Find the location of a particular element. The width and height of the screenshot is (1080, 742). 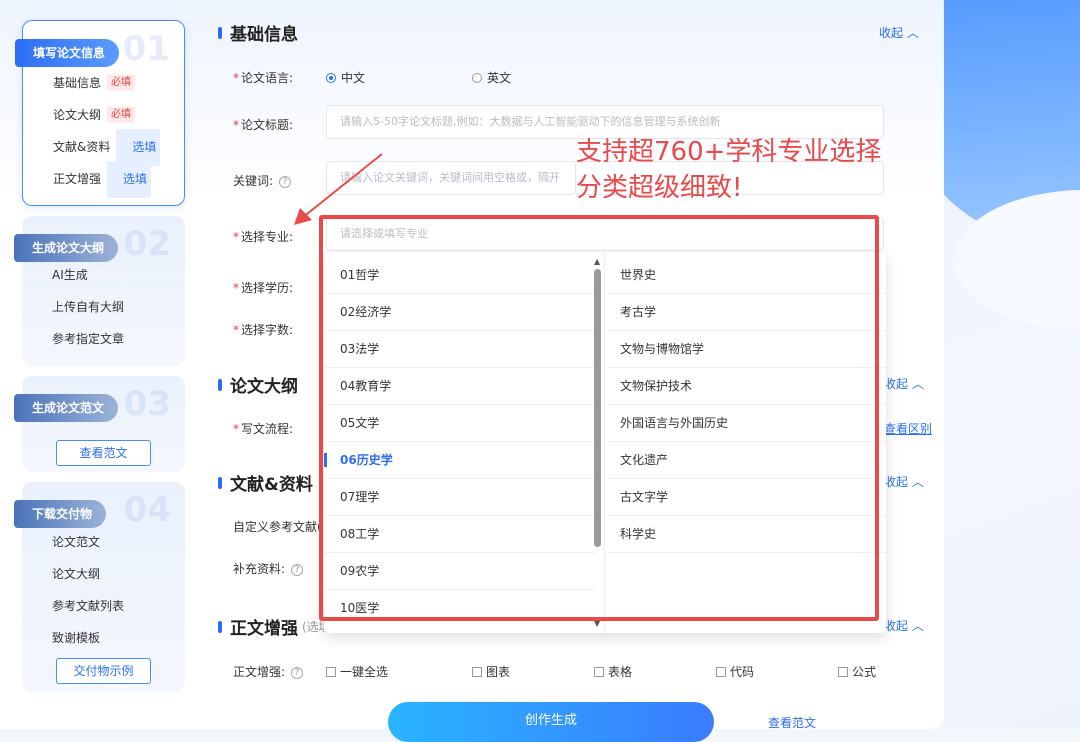

section-title-references: 文献&资料 is located at coordinates (265, 482).